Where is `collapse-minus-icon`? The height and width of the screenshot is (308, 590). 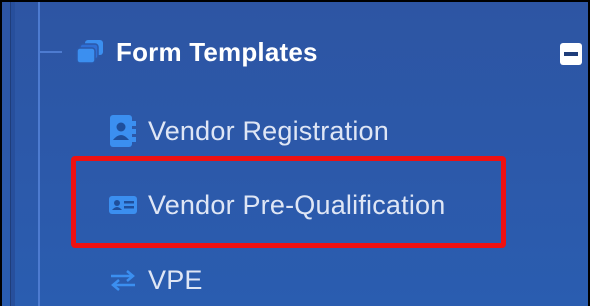
collapse-minus-icon is located at coordinates (571, 54).